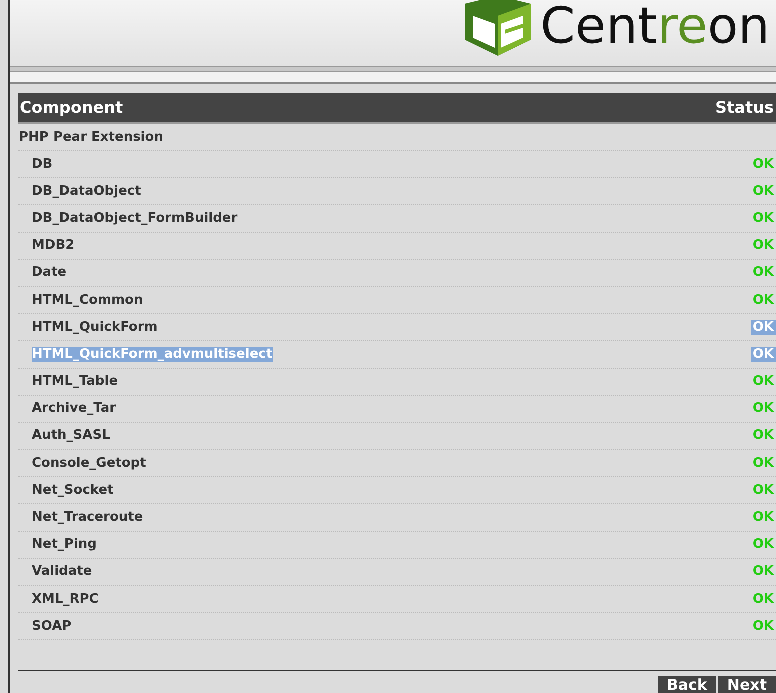 The height and width of the screenshot is (693, 776). Describe the element at coordinates (64, 544) in the screenshot. I see `component-name: Net_Ping` at that location.